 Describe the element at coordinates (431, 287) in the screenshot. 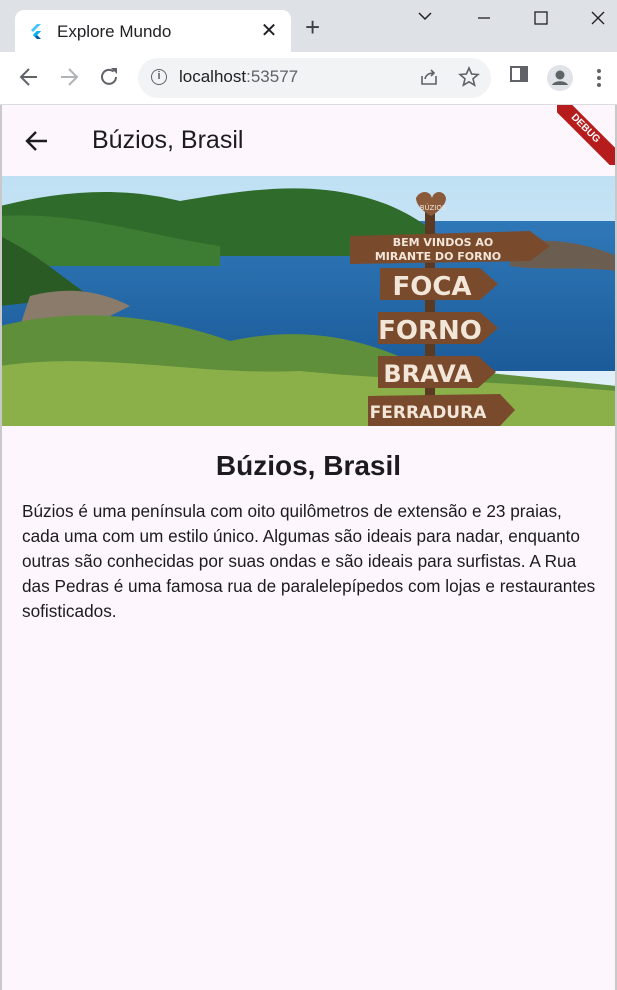

I see `sign-foca: FOCA` at that location.